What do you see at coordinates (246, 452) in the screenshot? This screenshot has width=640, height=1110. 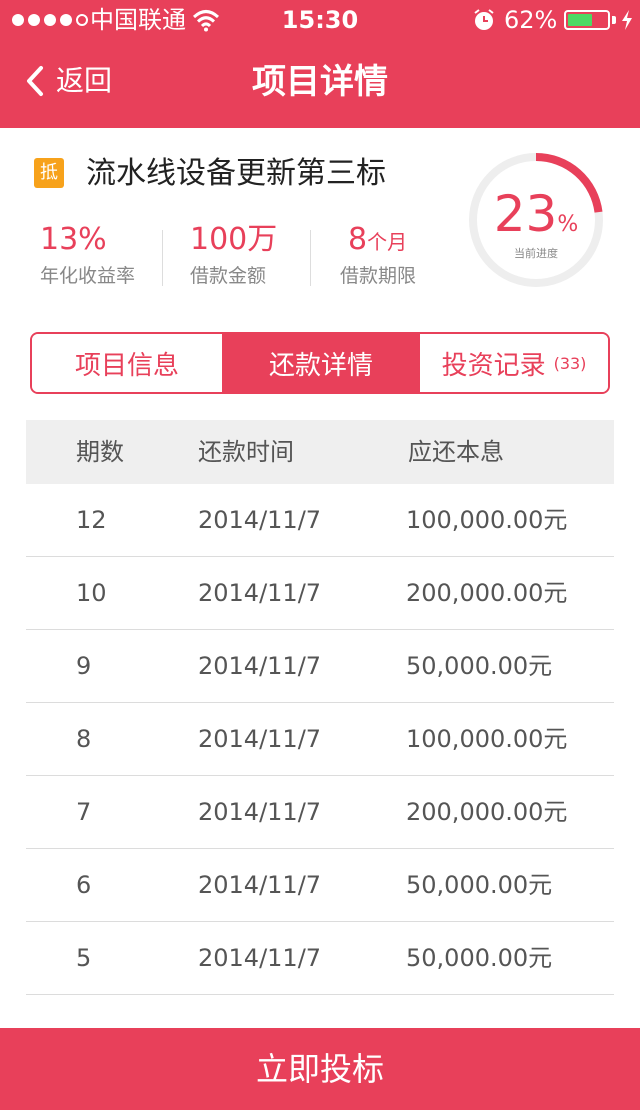 I see `column-header-date: 还款时间` at bounding box center [246, 452].